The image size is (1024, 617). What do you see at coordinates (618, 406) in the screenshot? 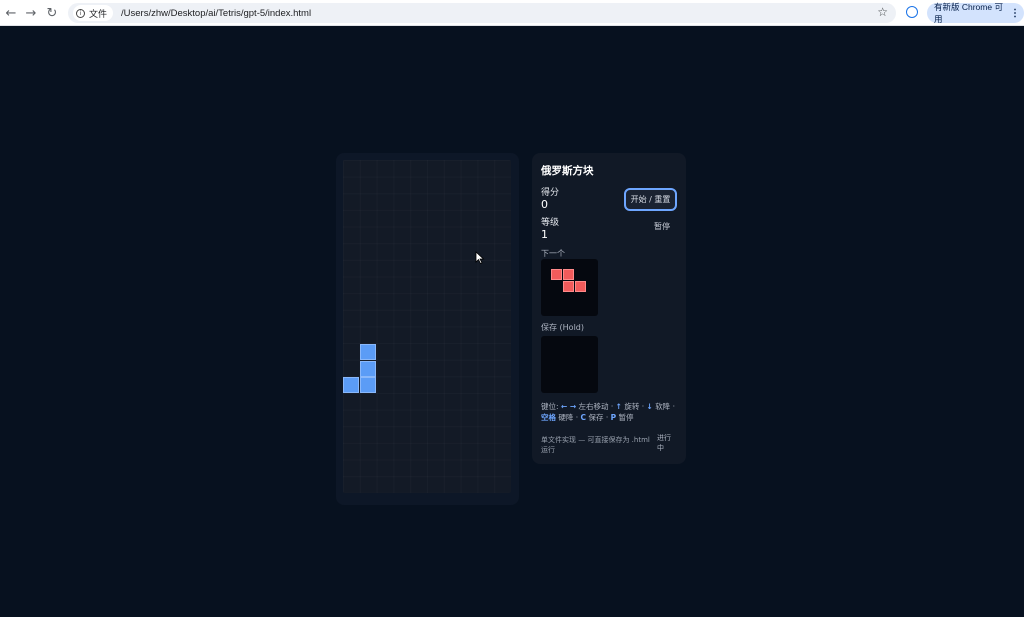
I see `up-key: ↑` at bounding box center [618, 406].